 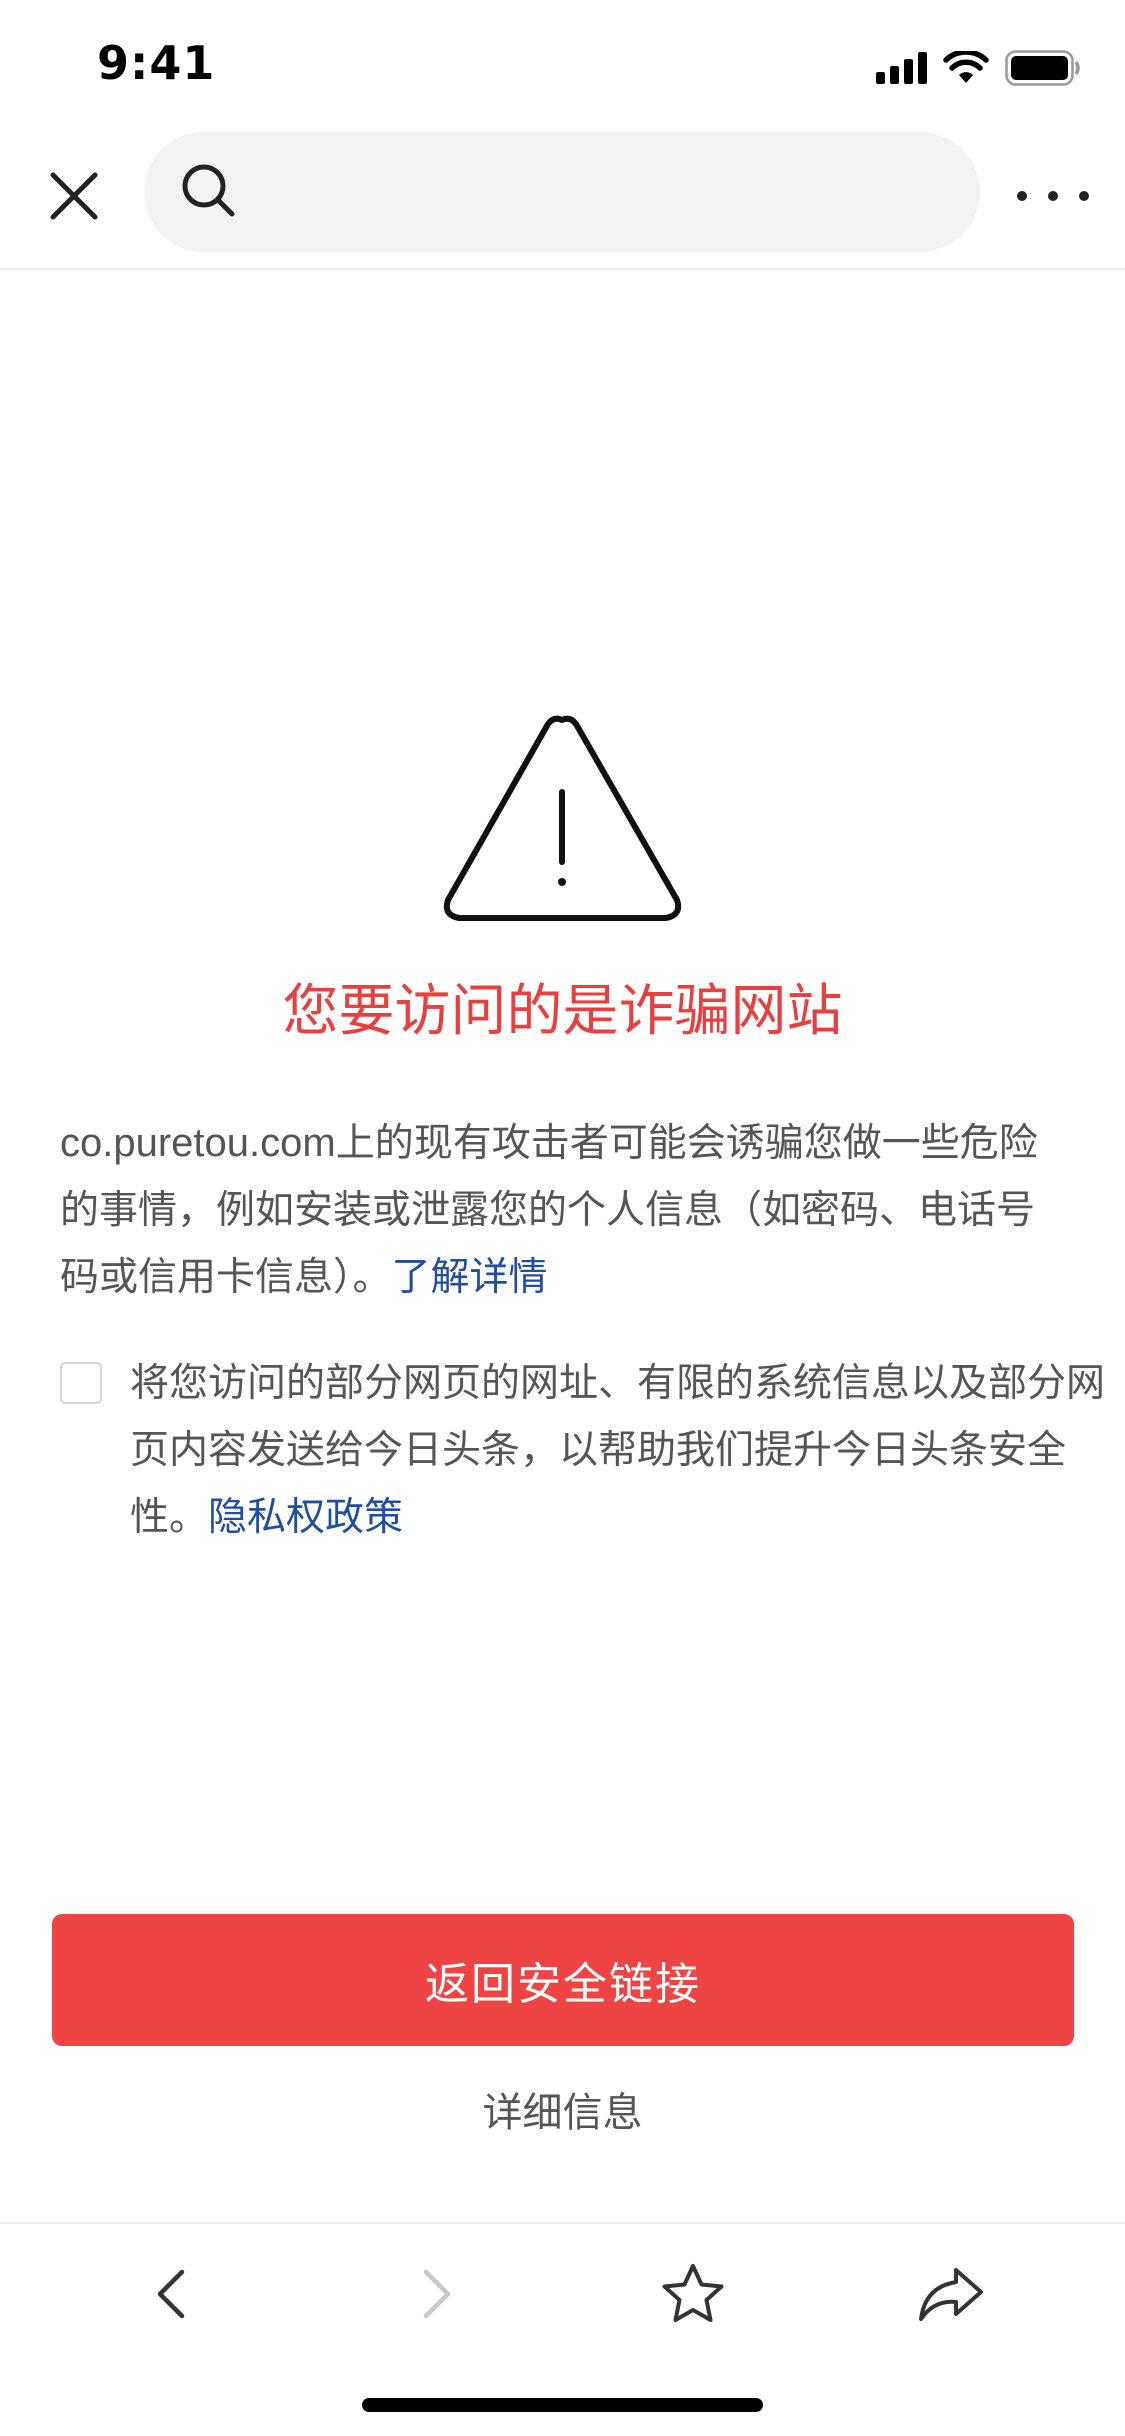 I want to click on close-button, so click(x=74, y=196).